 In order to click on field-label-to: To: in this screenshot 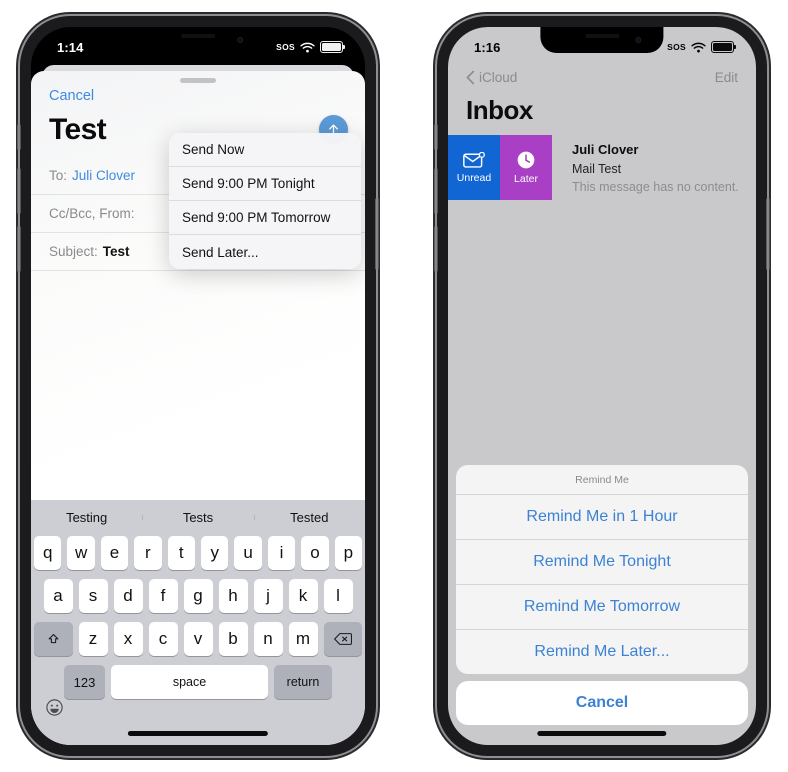, I will do `click(58, 175)`.